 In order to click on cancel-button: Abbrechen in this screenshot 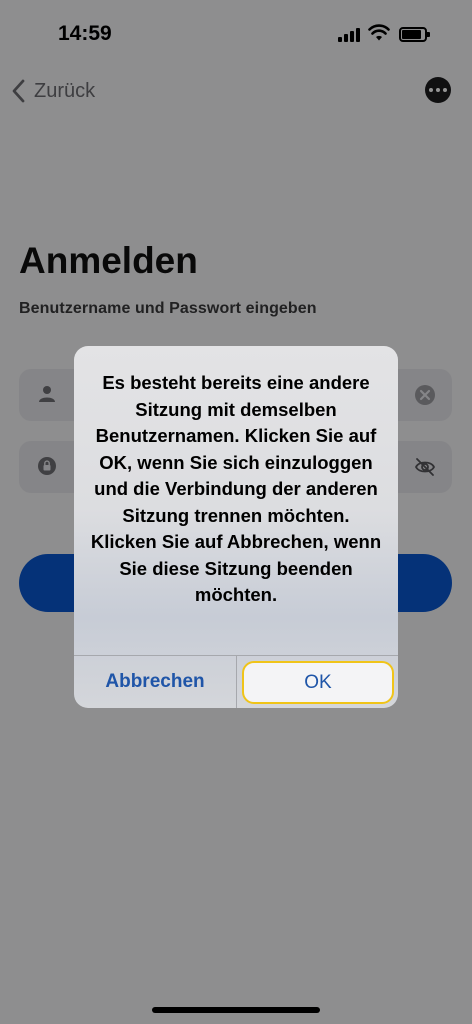, I will do `click(155, 682)`.